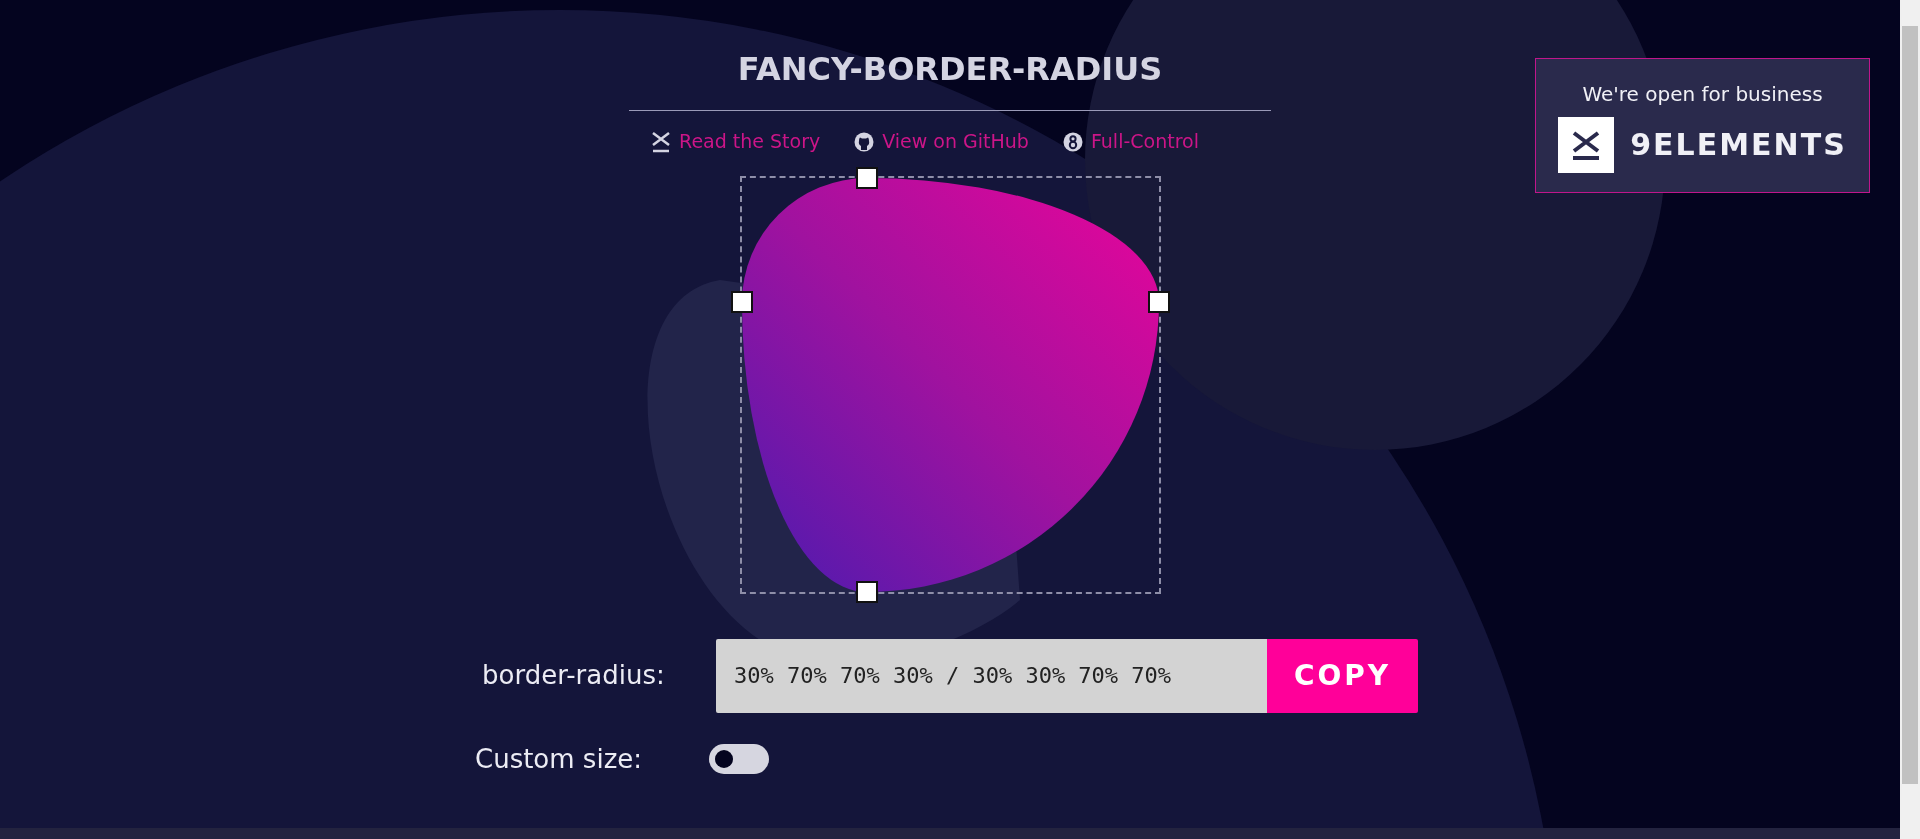 Image resolution: width=1920 pixels, height=839 pixels. What do you see at coordinates (1072, 141) in the screenshot?
I see `eight-icon` at bounding box center [1072, 141].